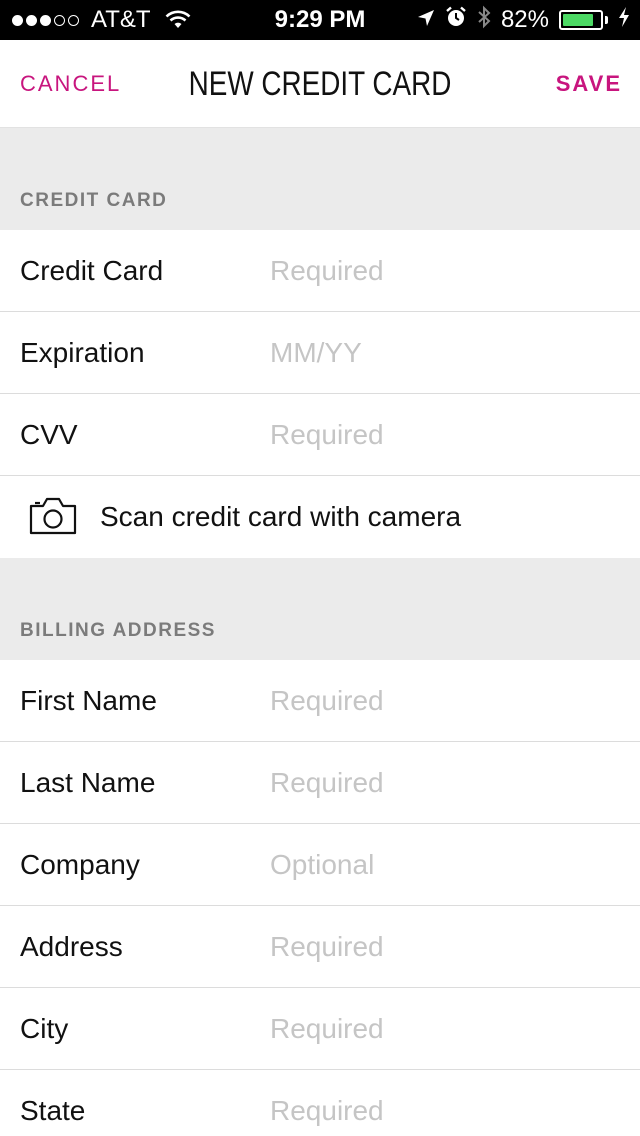  I want to click on credit-card-number-input, so click(445, 271).